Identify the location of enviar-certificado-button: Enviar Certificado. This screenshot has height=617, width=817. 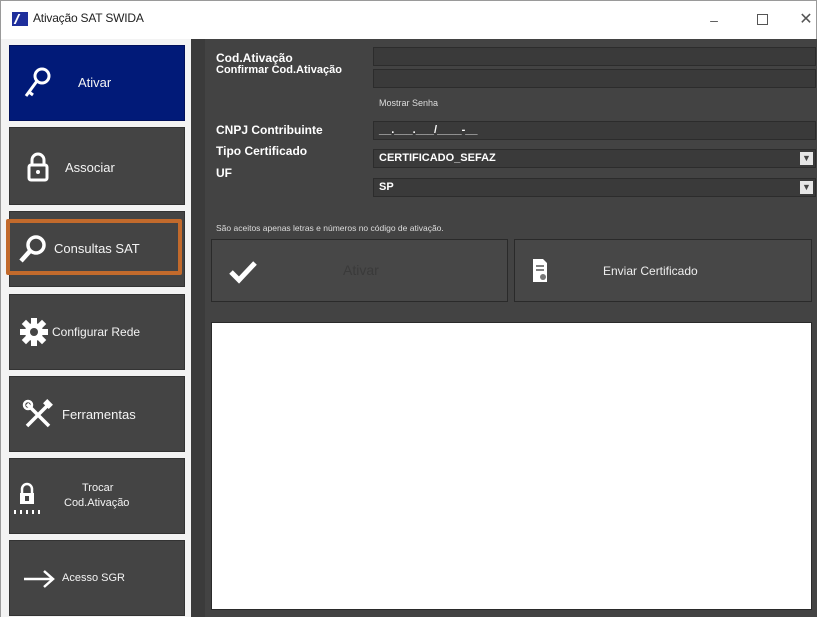
(663, 270).